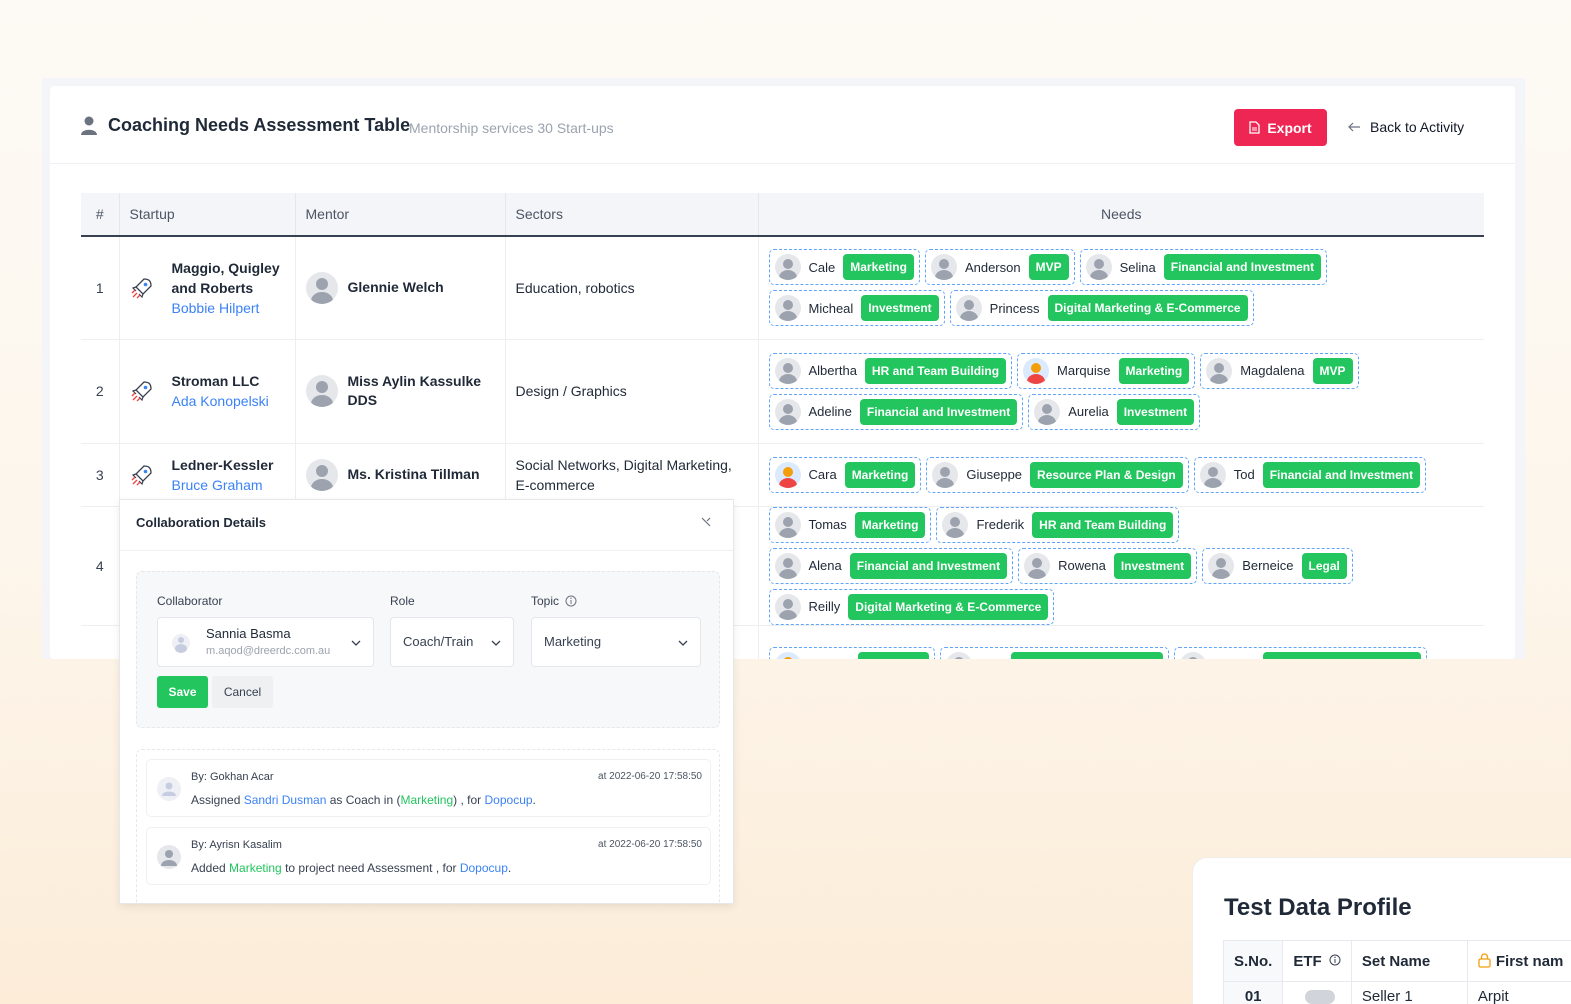 The height and width of the screenshot is (1004, 1571). I want to click on collaborator-select: Sannia Basma m.aqod@dreerdc.com.au, so click(265, 642).